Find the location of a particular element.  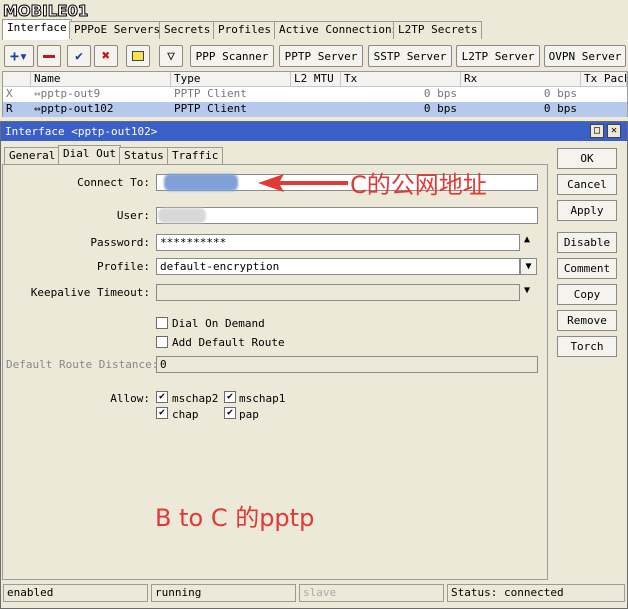

tab-secrets: Secrets is located at coordinates (187, 30).